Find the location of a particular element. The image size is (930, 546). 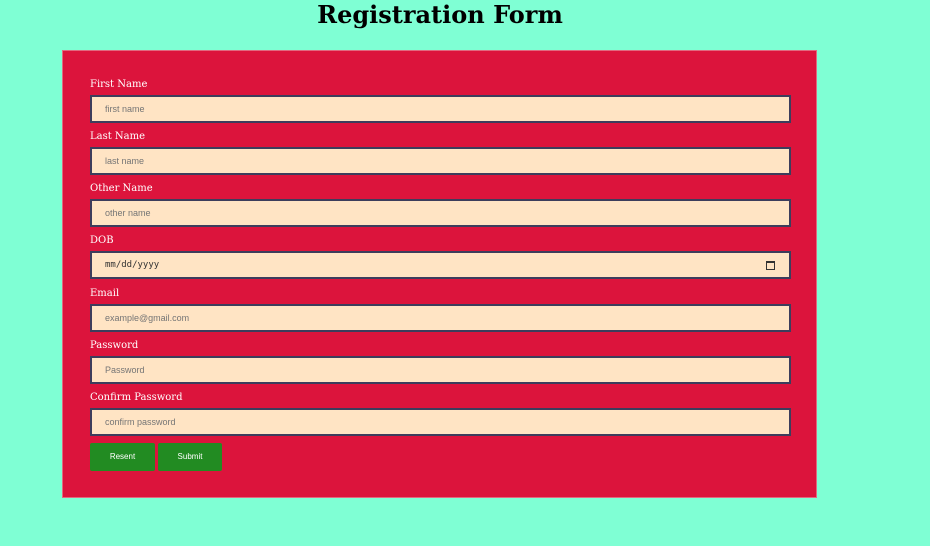

reset-button: Resent is located at coordinates (122, 457).